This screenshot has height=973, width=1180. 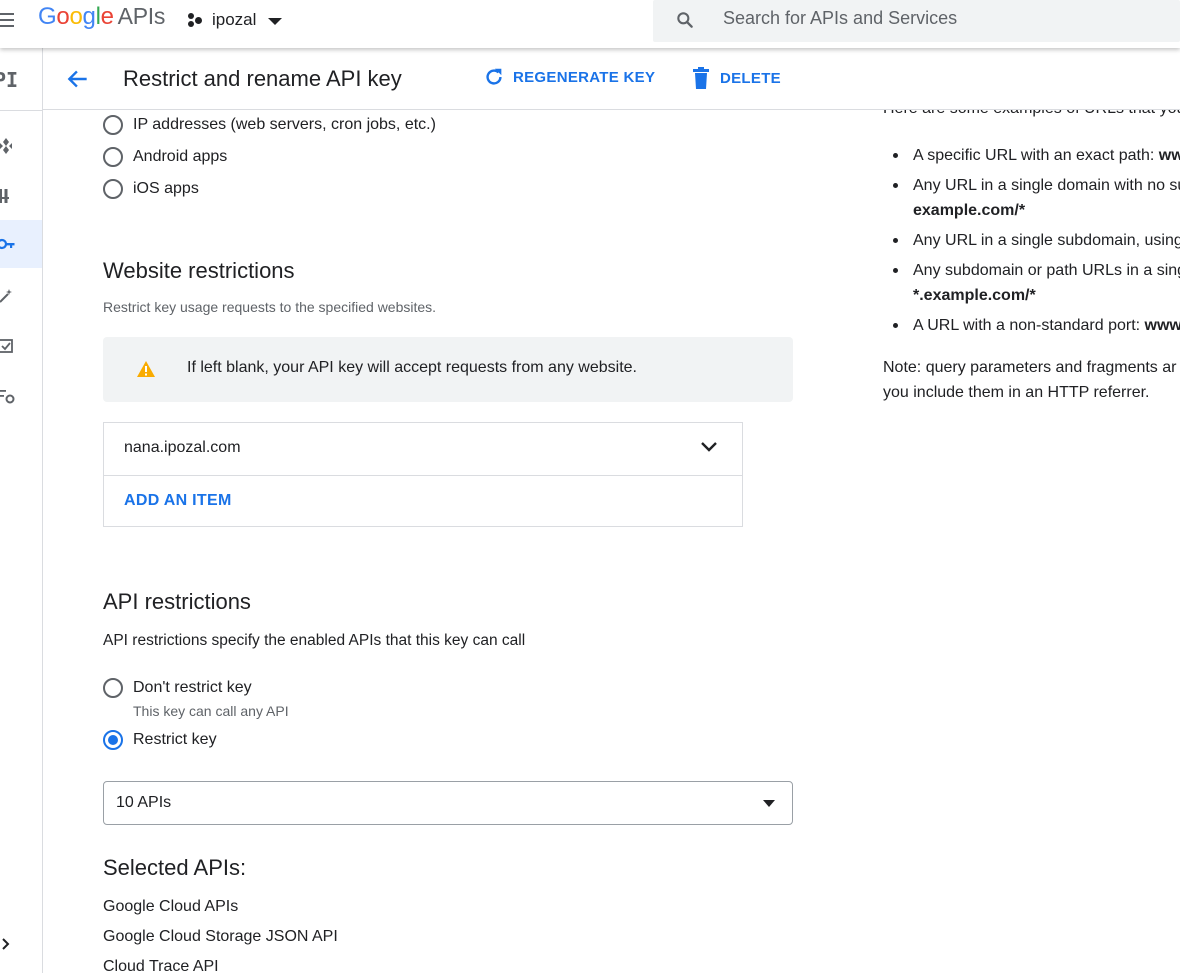 What do you see at coordinates (151, 189) in the screenshot?
I see `radio-ios-apps: iOS apps` at bounding box center [151, 189].